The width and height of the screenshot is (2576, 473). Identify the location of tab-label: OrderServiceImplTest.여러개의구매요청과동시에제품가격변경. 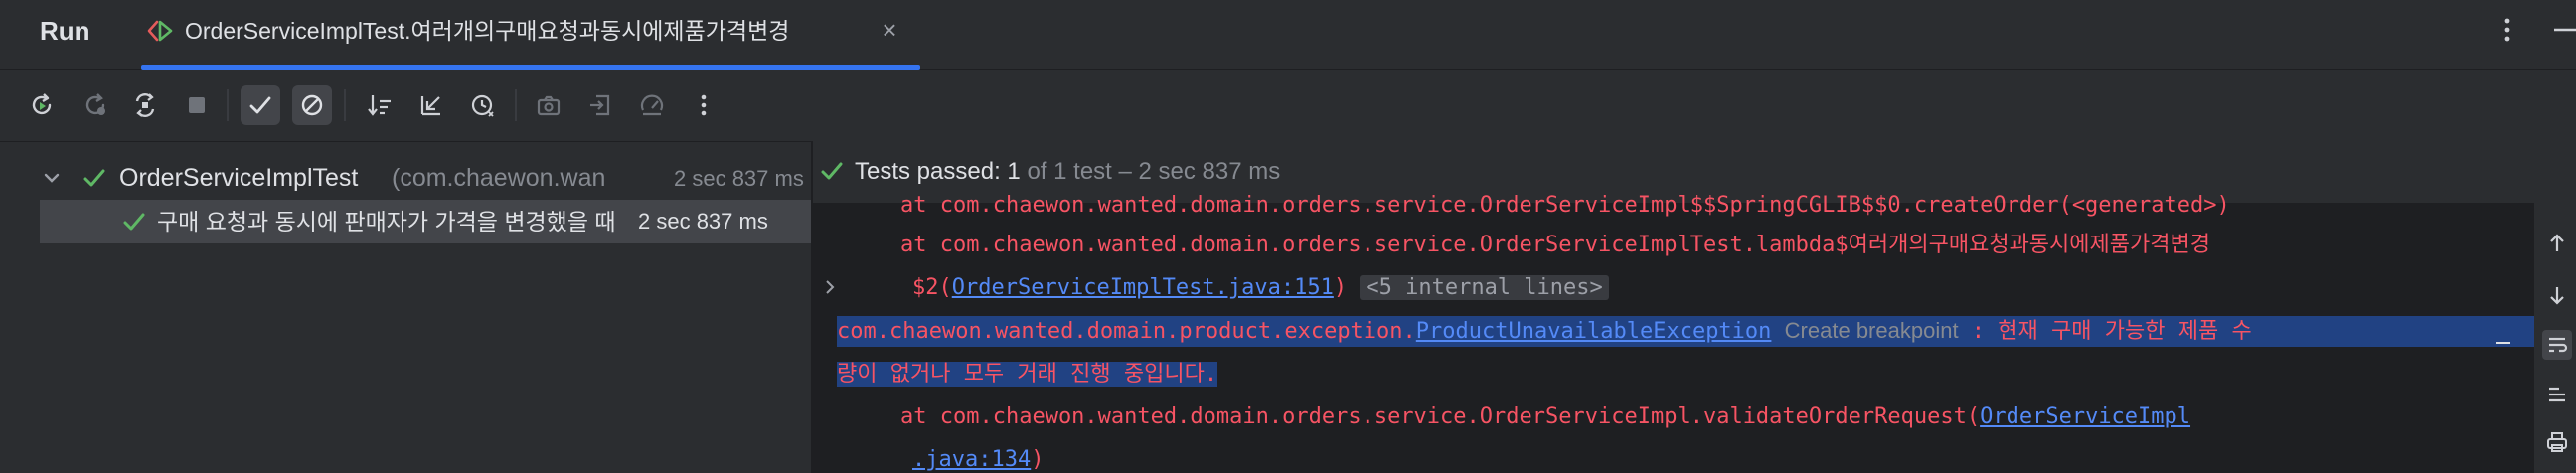
(487, 31).